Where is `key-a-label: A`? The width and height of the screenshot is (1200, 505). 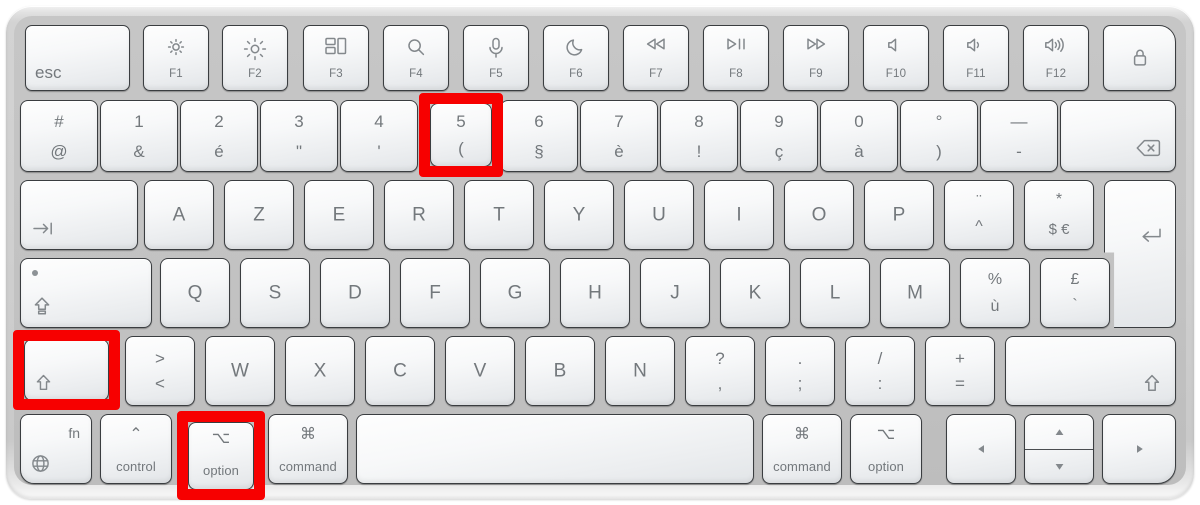
key-a-label: A is located at coordinates (179, 215).